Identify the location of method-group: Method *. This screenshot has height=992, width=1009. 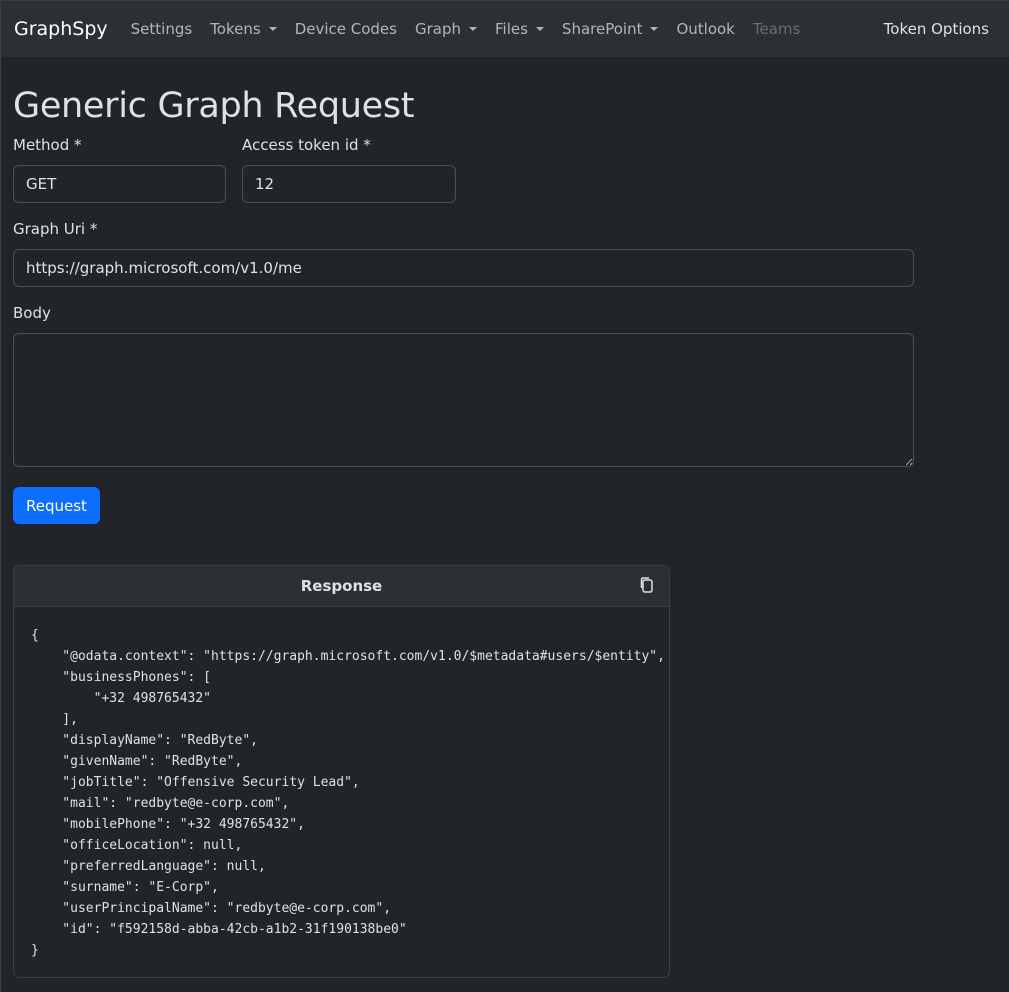
(119, 169).